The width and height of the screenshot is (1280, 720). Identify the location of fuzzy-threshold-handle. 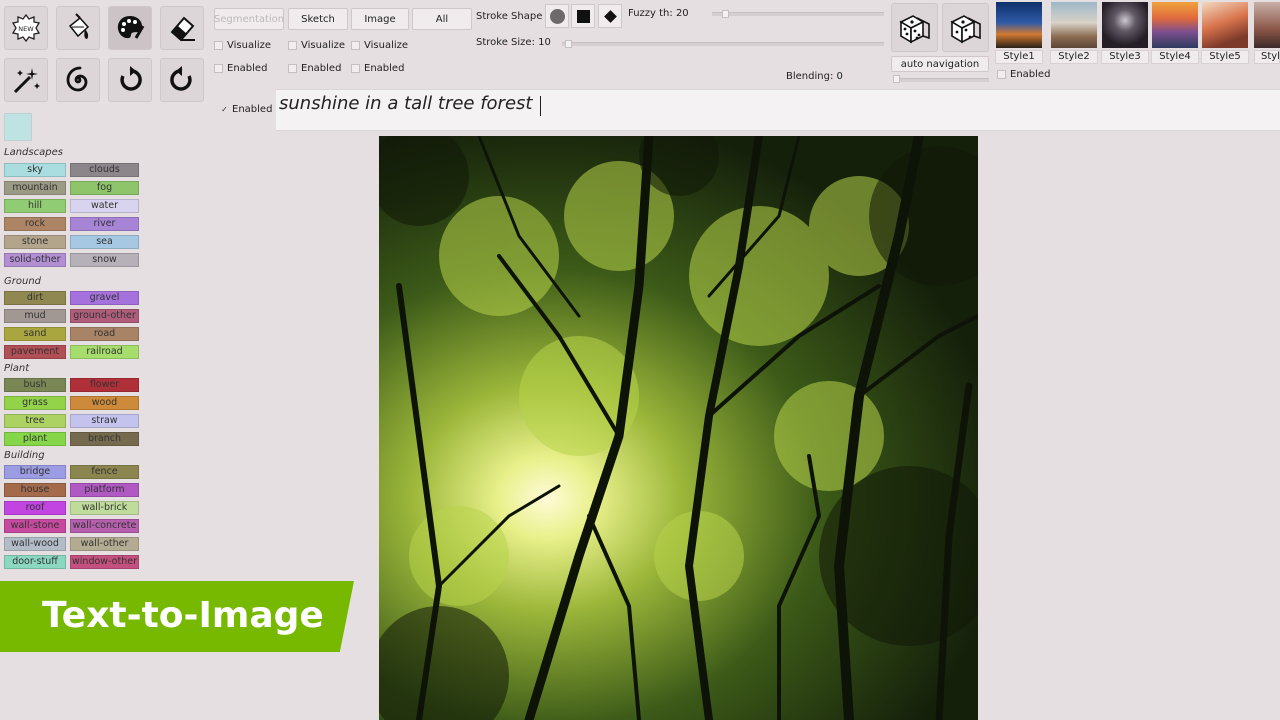
(725, 14).